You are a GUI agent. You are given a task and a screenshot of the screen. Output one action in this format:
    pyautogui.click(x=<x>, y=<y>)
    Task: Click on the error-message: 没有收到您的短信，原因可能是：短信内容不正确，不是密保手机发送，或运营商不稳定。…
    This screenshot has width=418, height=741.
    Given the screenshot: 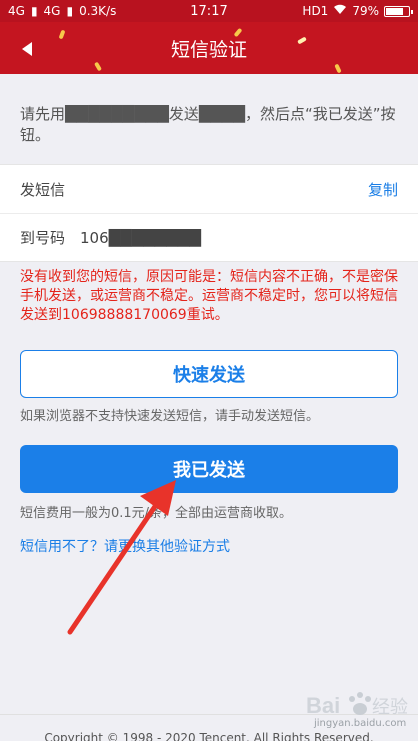 What is the action you would take?
    pyautogui.click(x=209, y=296)
    